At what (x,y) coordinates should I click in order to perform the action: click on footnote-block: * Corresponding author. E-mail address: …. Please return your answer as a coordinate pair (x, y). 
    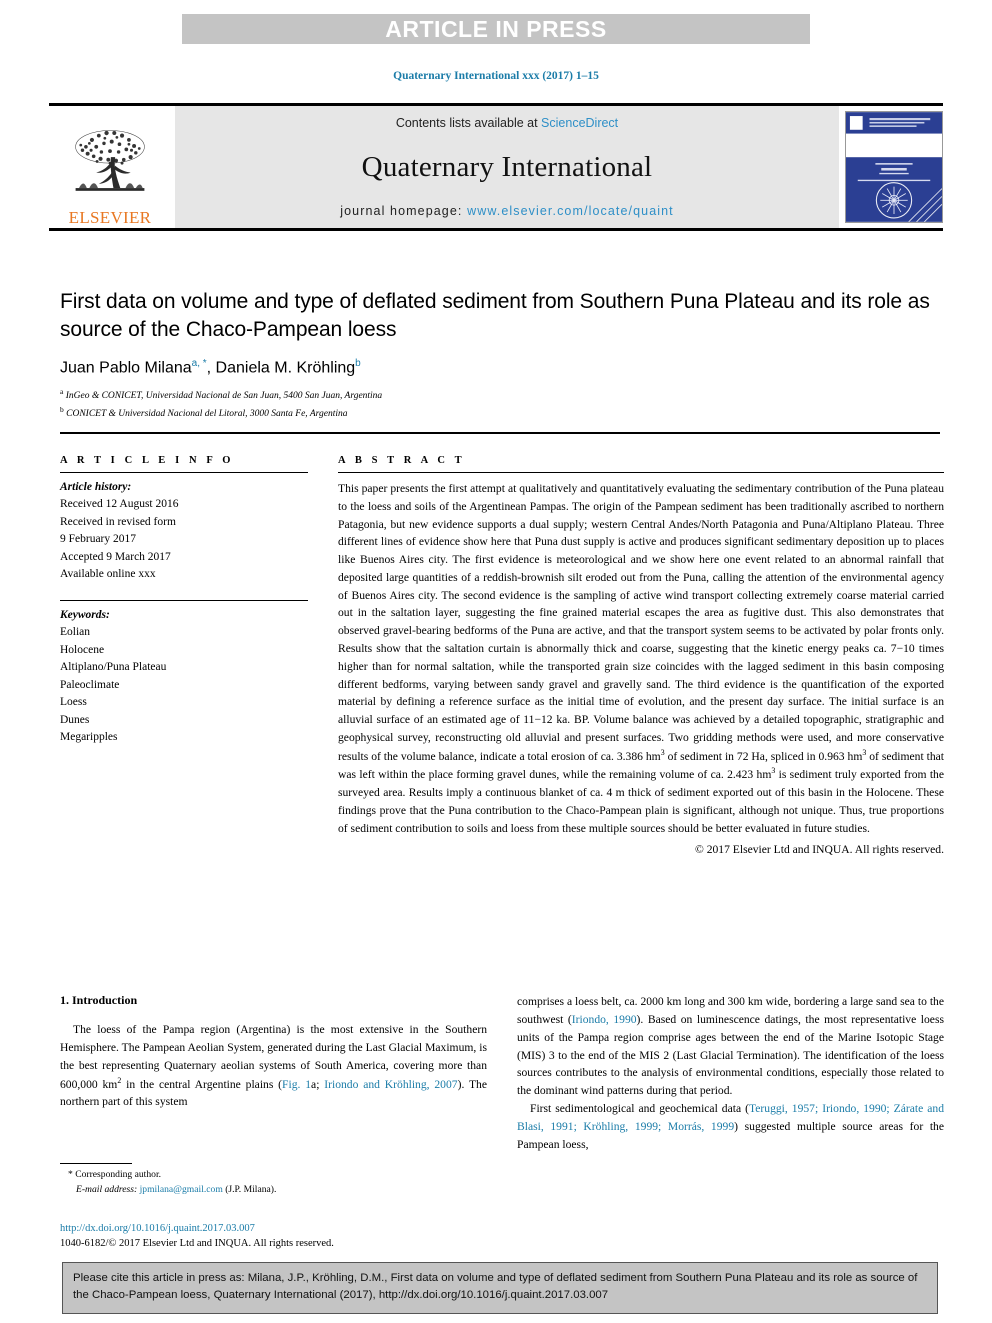
    Looking at the image, I should click on (273, 1180).